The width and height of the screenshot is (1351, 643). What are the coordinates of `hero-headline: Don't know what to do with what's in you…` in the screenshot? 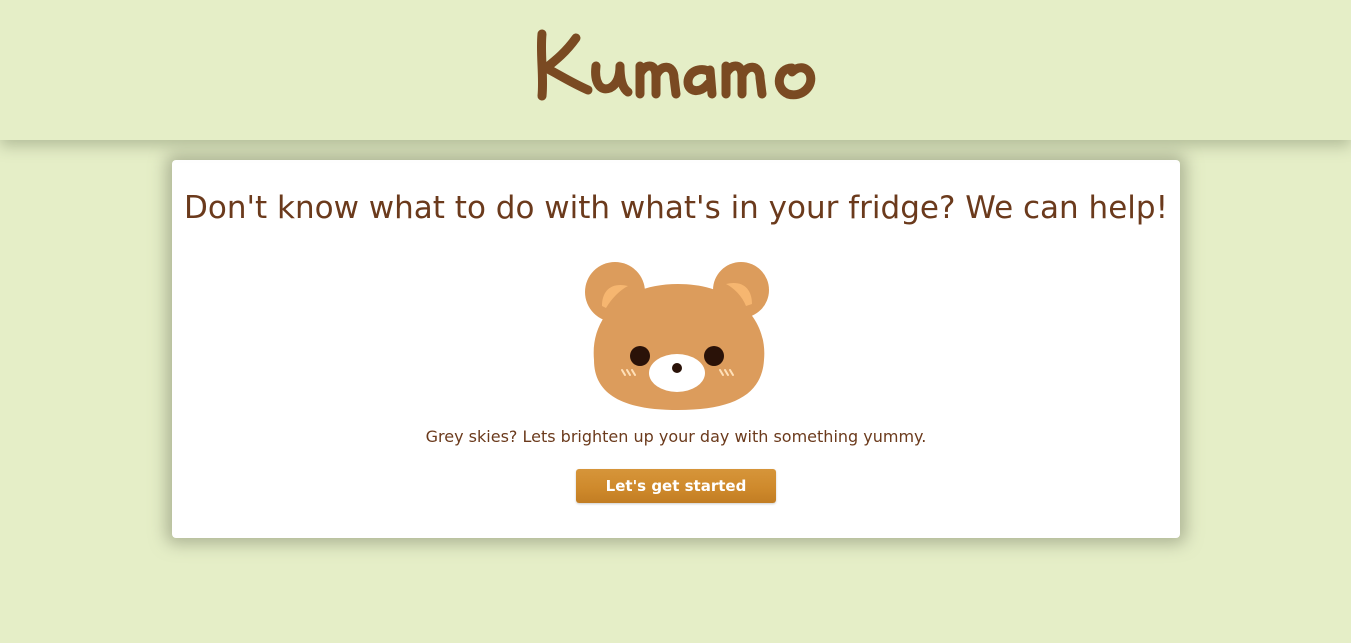 It's located at (676, 208).